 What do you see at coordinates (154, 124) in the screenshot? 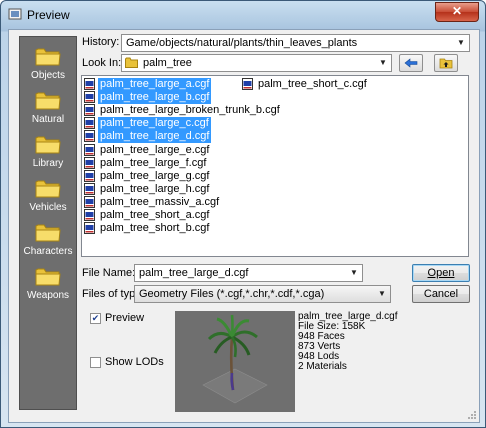
I see `file-name: palm_tree_large_c.cgf` at bounding box center [154, 124].